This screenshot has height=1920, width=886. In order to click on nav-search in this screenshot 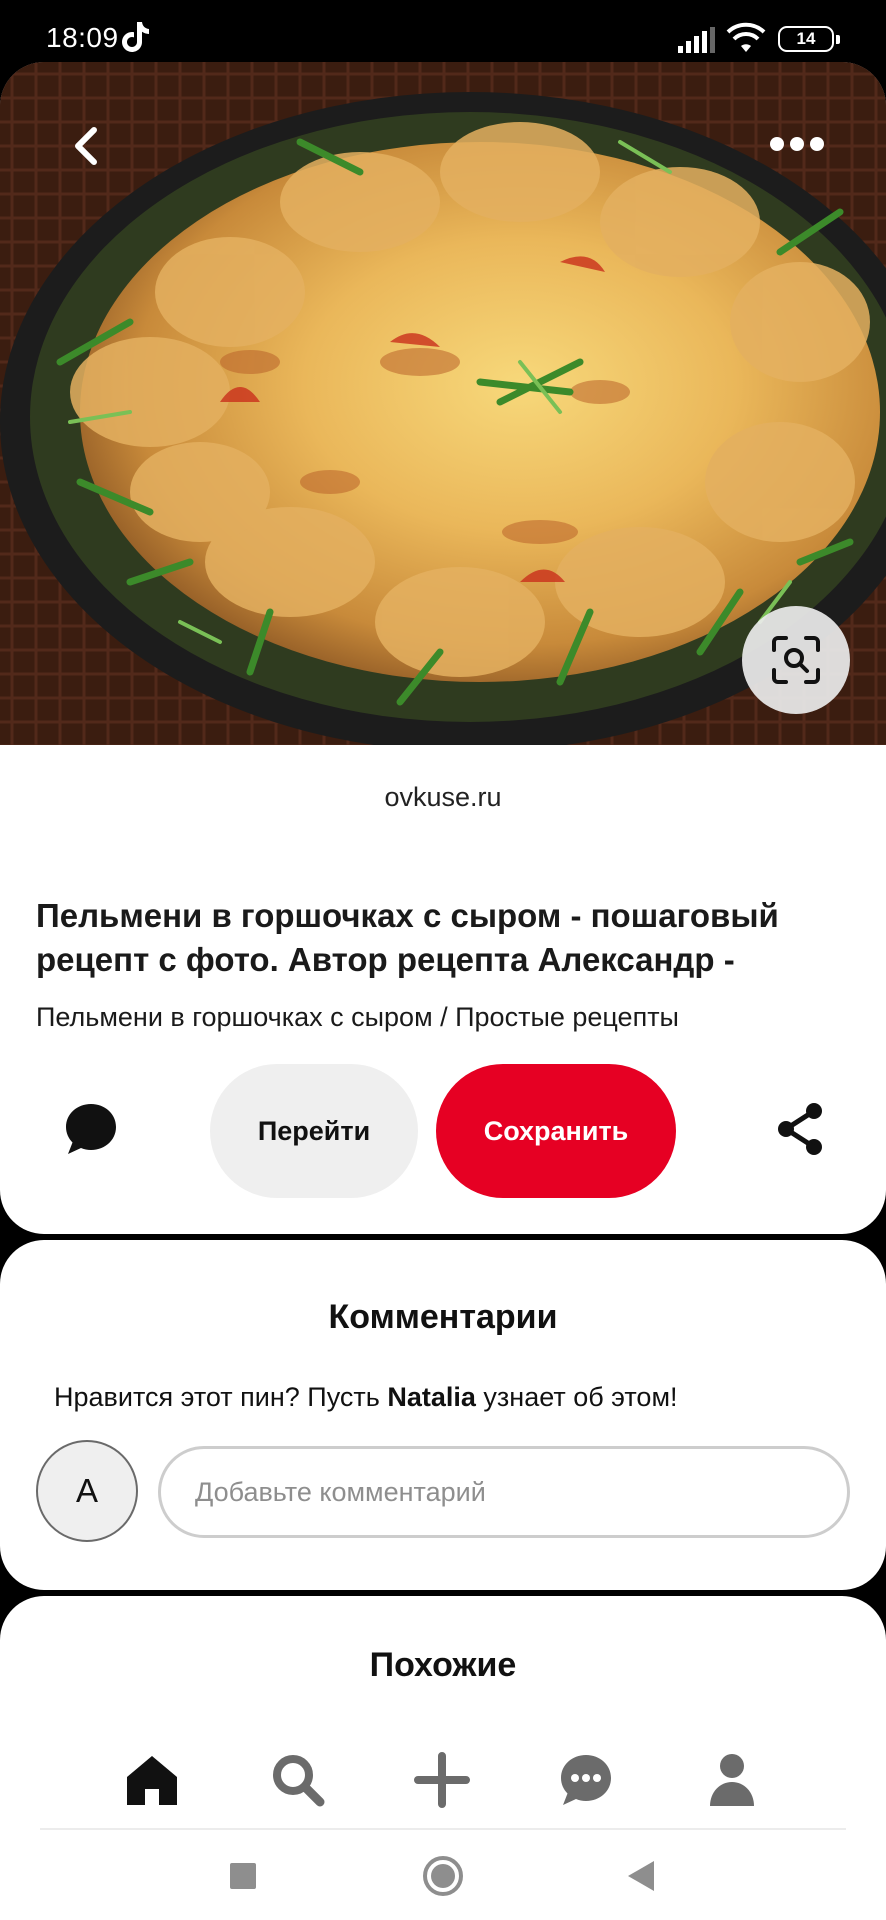, I will do `click(298, 1780)`.